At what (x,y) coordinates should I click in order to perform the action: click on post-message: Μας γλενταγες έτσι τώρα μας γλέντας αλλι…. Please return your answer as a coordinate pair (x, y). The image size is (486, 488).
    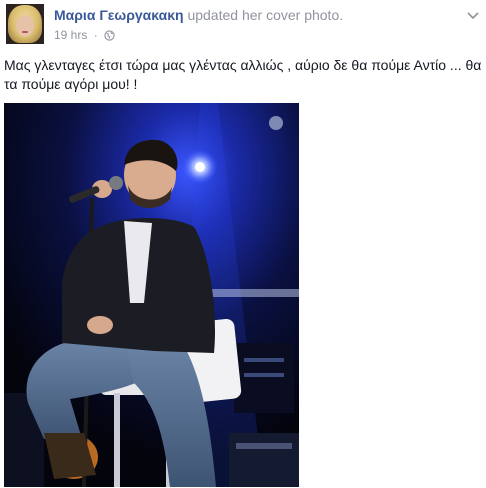
    Looking at the image, I should click on (243, 74).